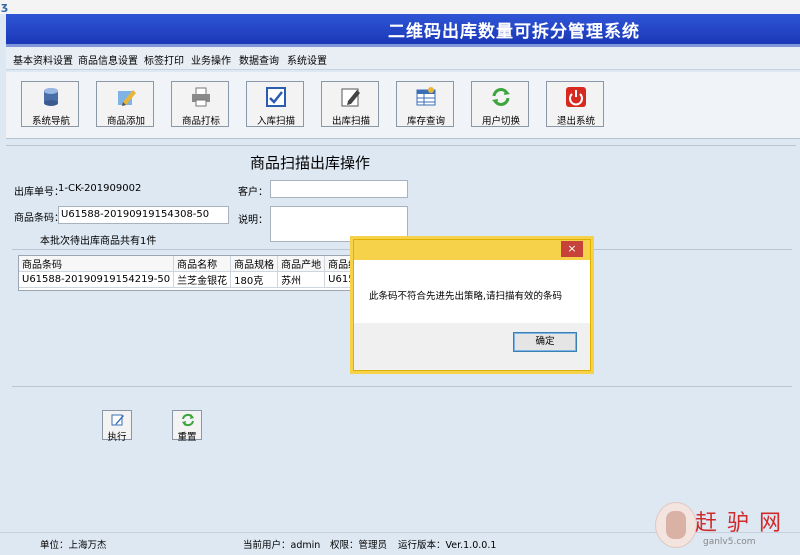  I want to click on status-version: 运行版本：Ver.1.0.0.1, so click(447, 545).